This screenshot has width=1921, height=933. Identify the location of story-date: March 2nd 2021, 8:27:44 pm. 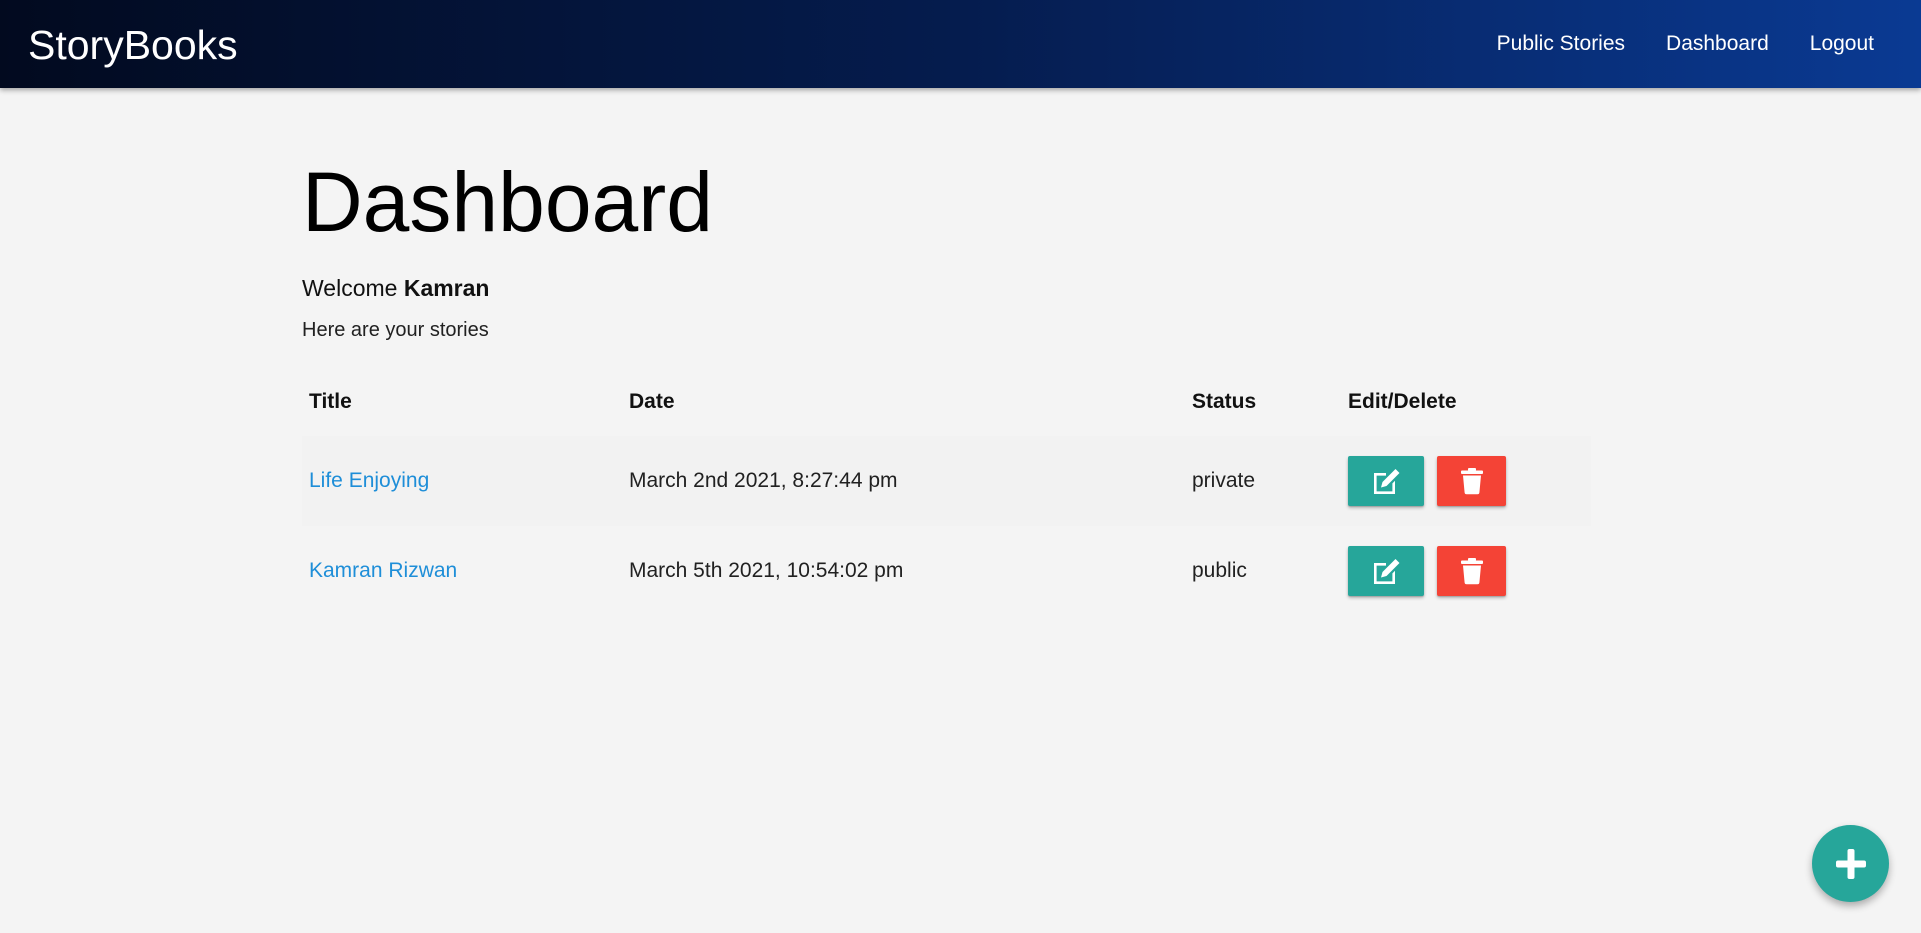
(763, 480).